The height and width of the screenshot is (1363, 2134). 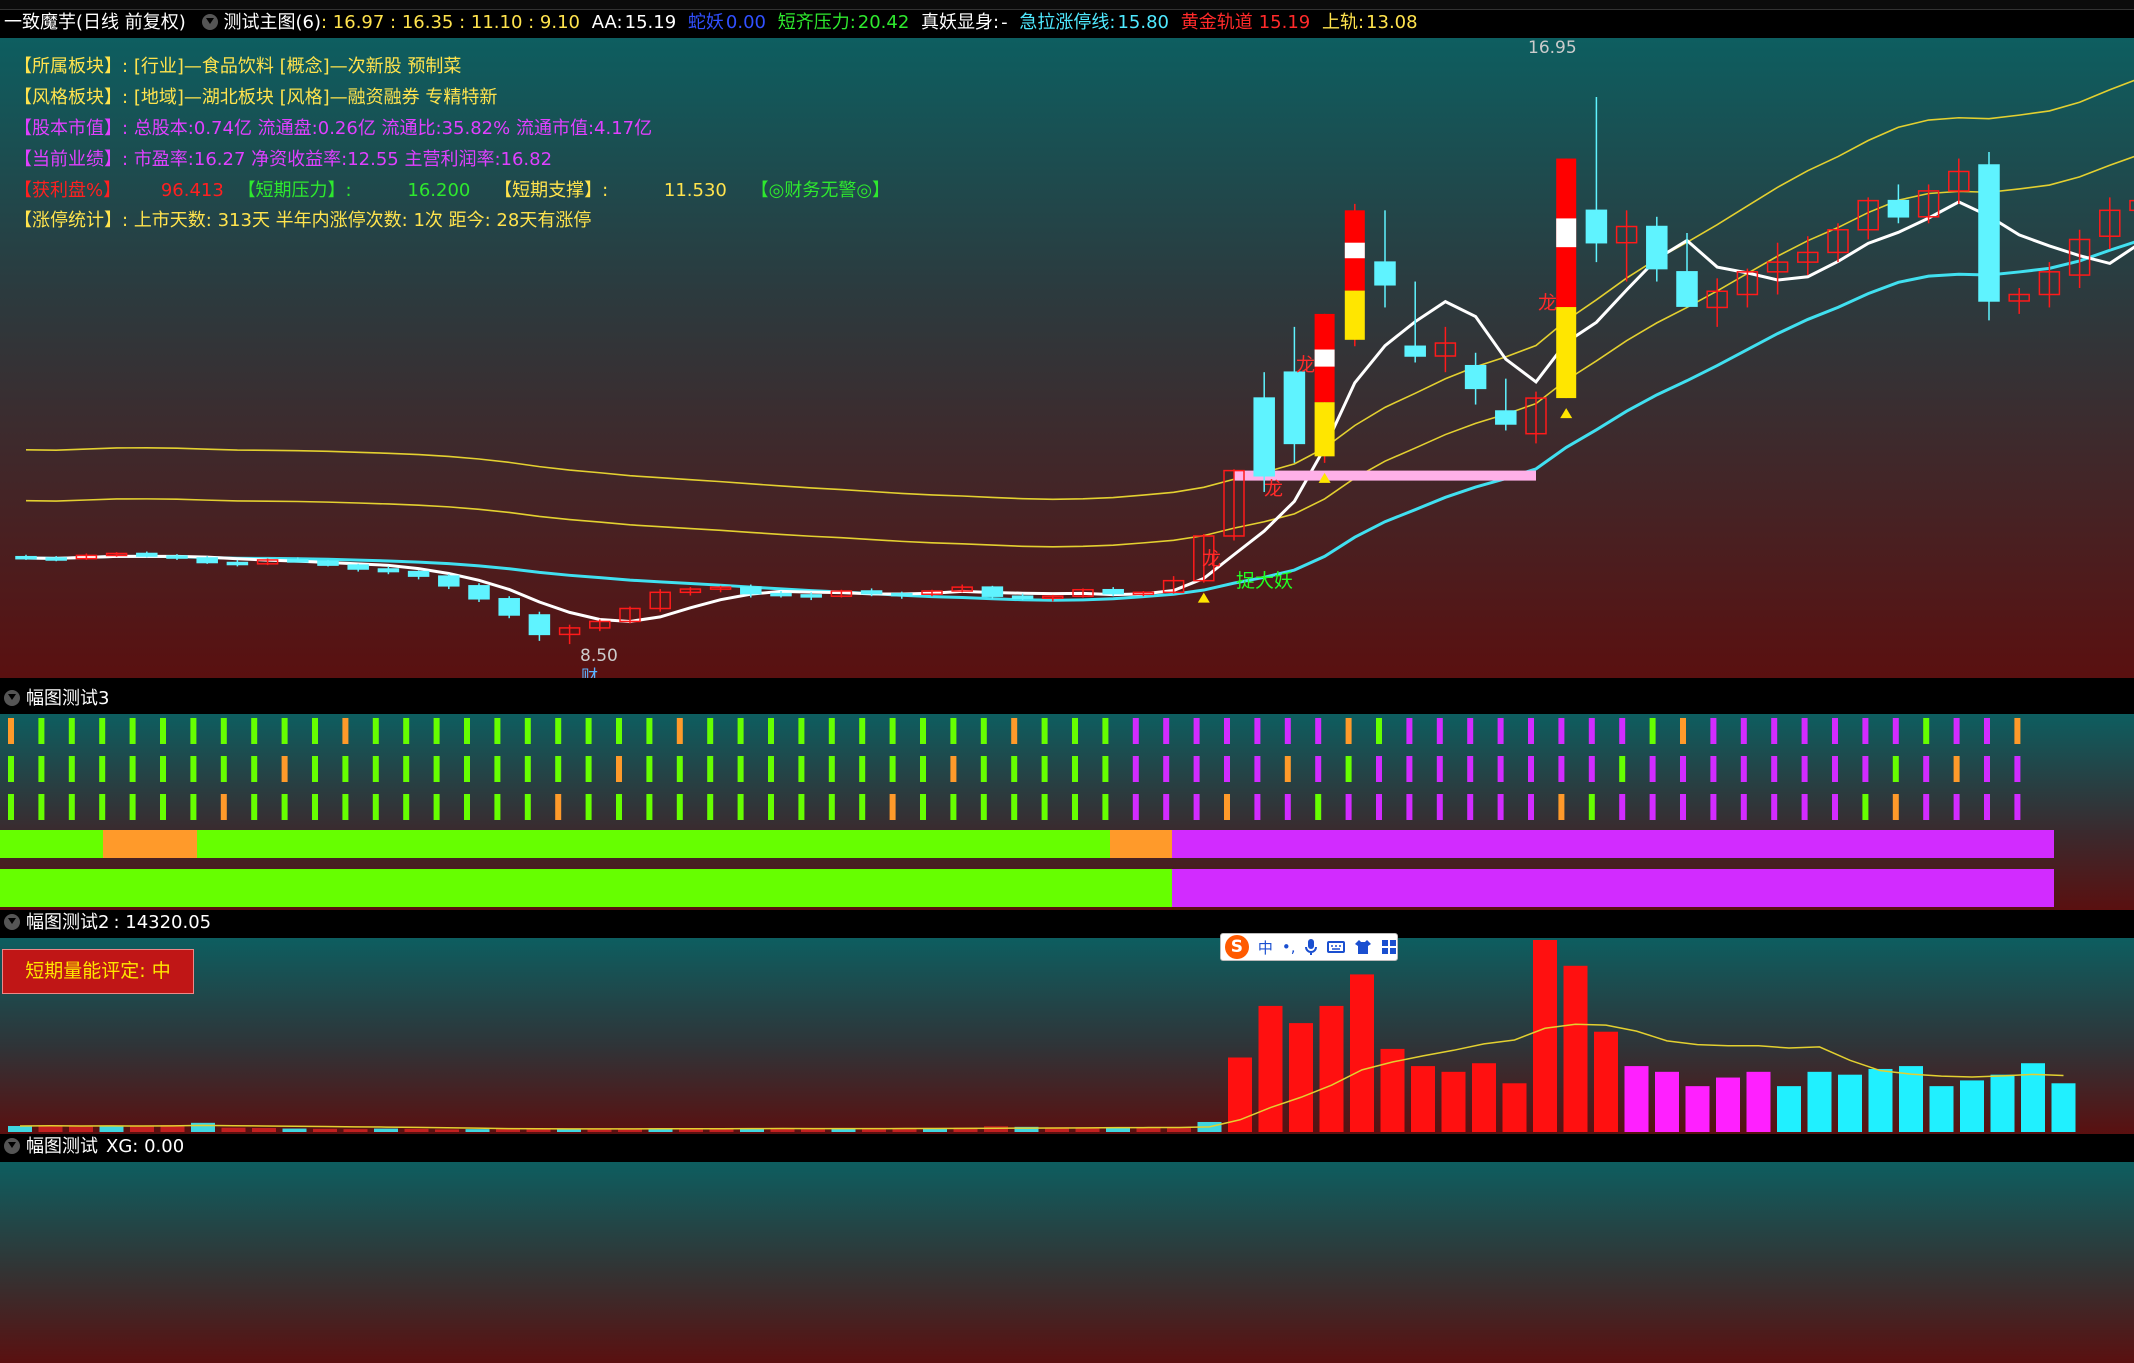 What do you see at coordinates (1042, 1036) in the screenshot?
I see `volume-chart-svg` at bounding box center [1042, 1036].